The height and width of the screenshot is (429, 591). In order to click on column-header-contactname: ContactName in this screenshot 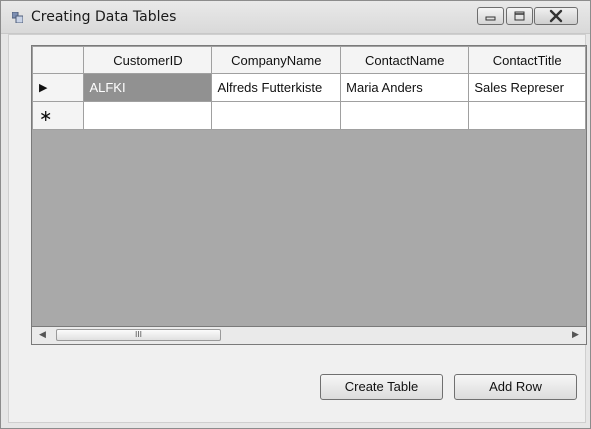, I will do `click(405, 60)`.